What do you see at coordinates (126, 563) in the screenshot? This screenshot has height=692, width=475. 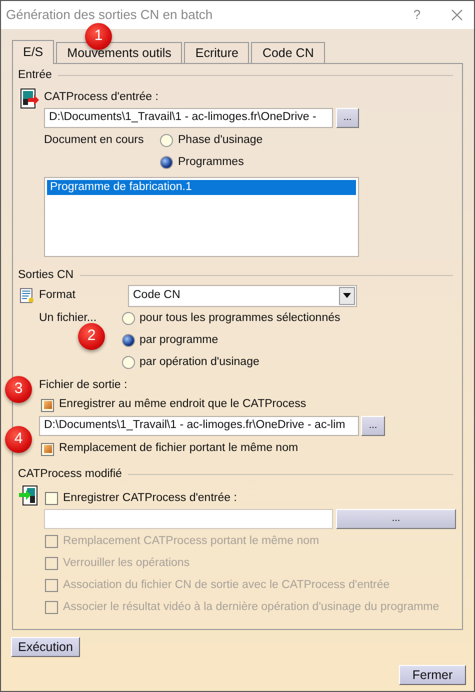 I see `checkbox-label: Verrouiller les opérations` at bounding box center [126, 563].